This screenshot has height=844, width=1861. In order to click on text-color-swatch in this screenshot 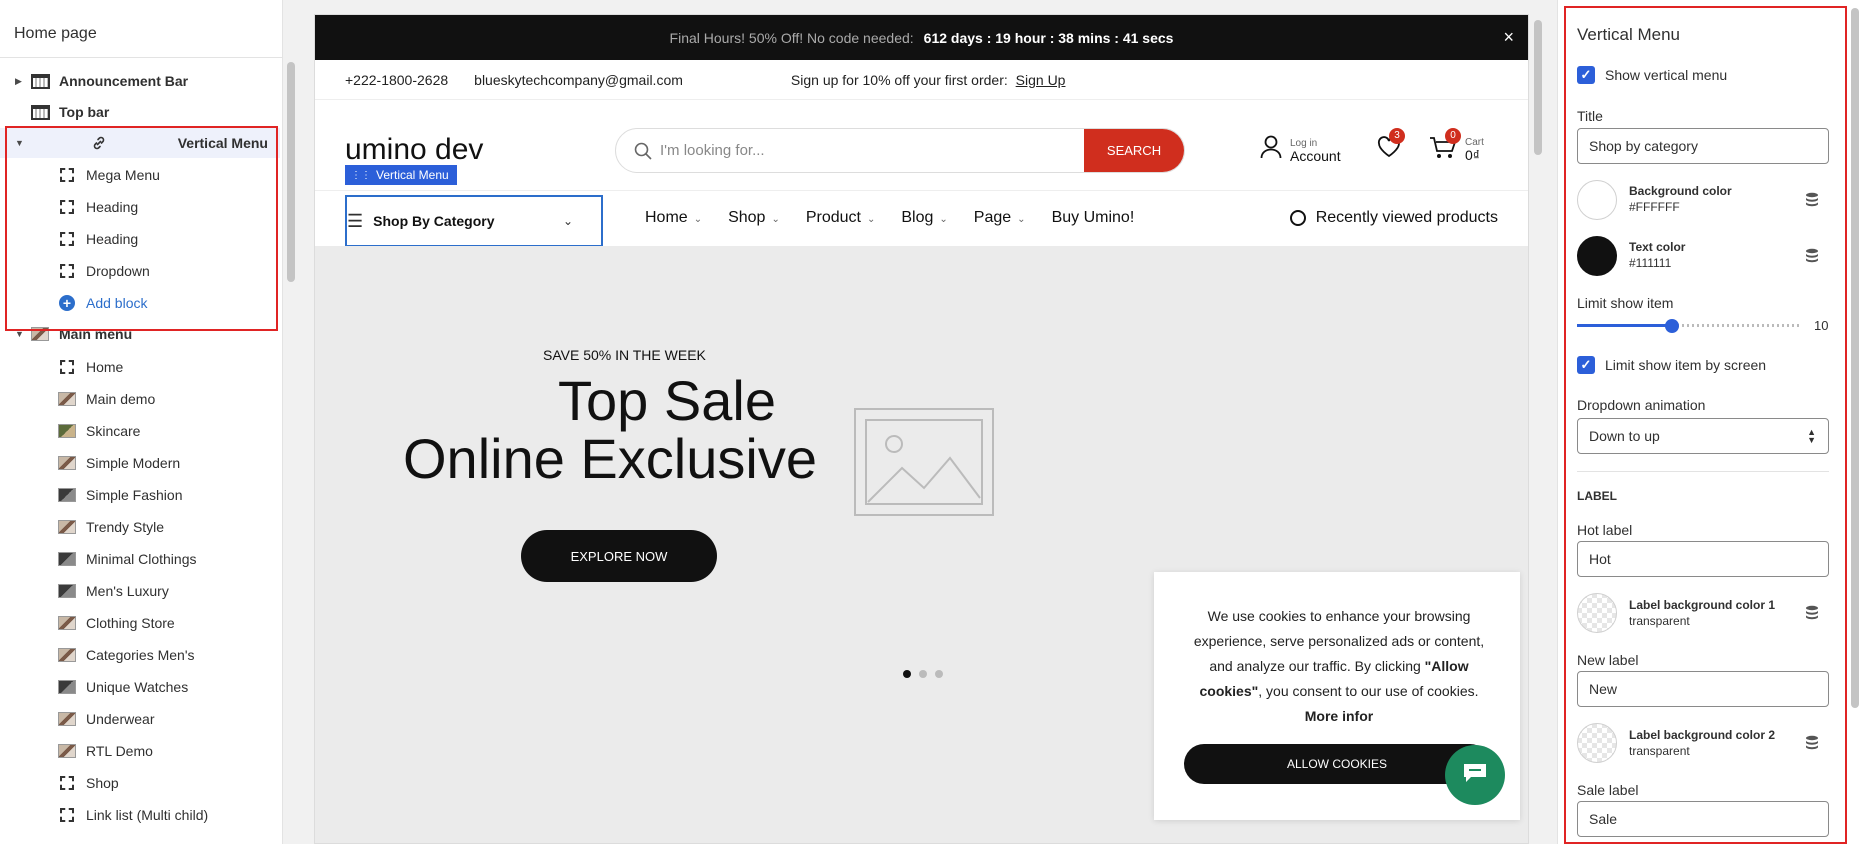, I will do `click(1597, 256)`.